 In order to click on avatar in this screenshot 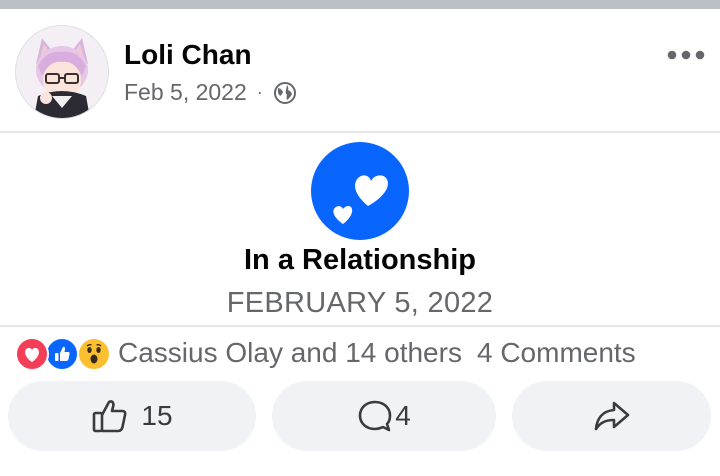, I will do `click(62, 72)`.